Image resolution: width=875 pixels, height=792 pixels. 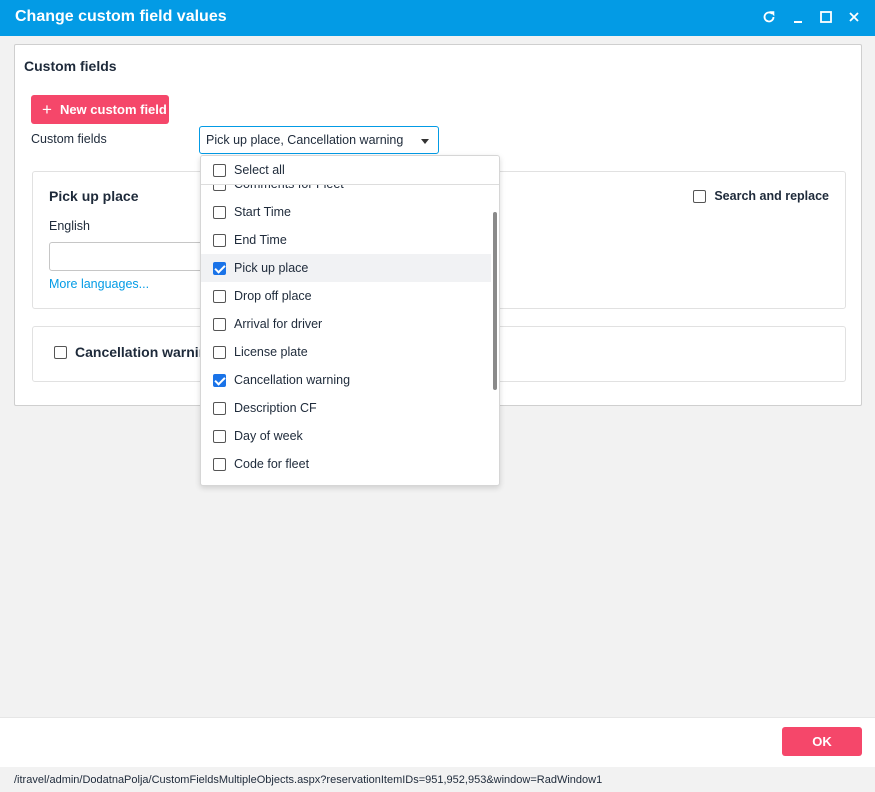 What do you see at coordinates (346, 268) in the screenshot?
I see `dropdown-option: Pick up place` at bounding box center [346, 268].